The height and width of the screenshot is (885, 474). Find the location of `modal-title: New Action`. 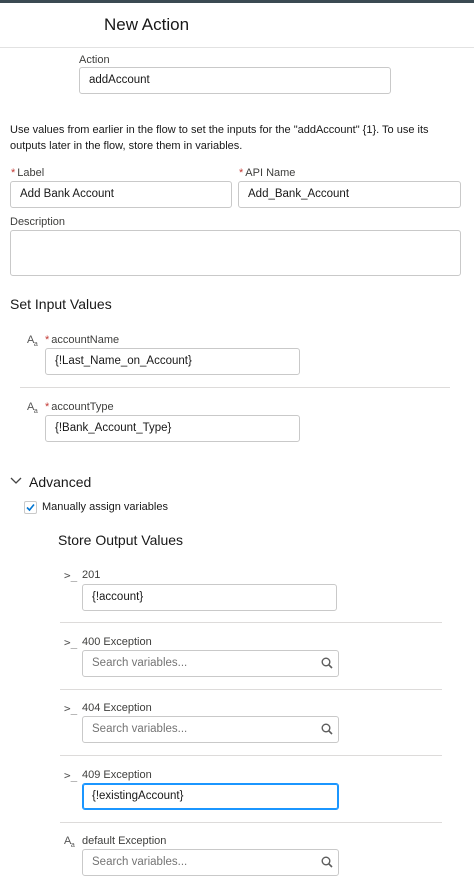

modal-title: New Action is located at coordinates (147, 24).